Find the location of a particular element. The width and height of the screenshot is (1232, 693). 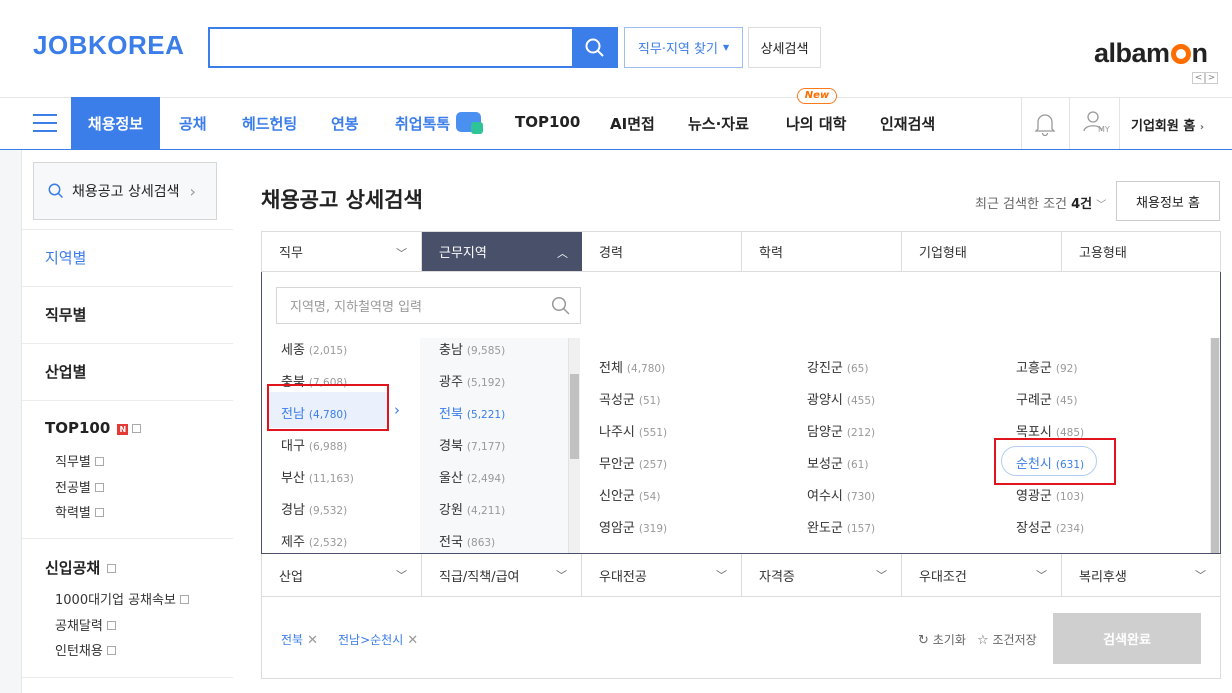

hamburger-menu-icon is located at coordinates (45, 123).